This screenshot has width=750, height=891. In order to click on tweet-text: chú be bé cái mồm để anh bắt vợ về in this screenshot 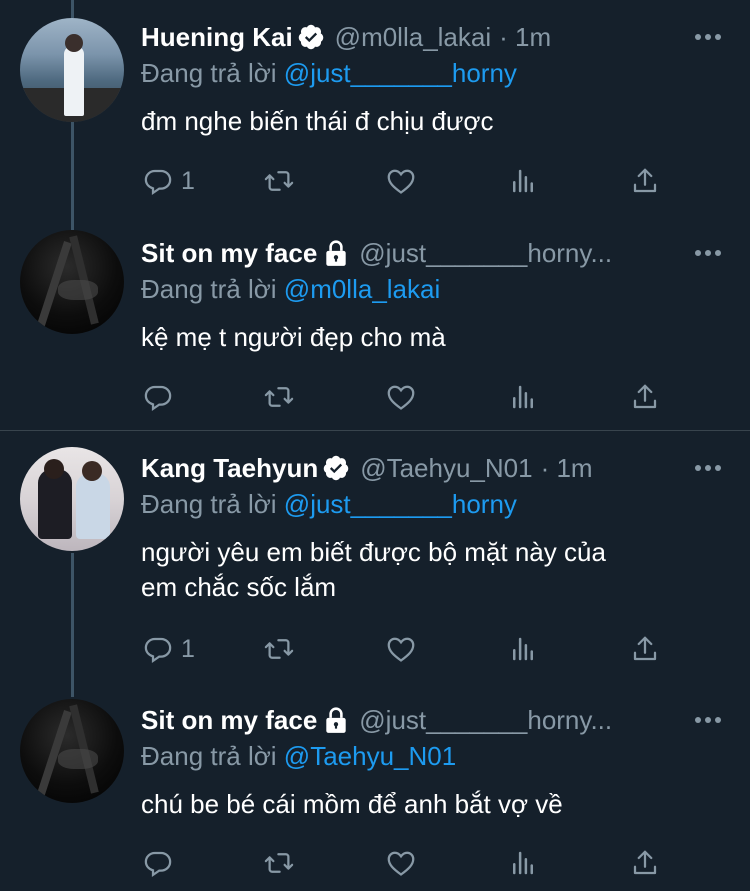, I will do `click(352, 804)`.